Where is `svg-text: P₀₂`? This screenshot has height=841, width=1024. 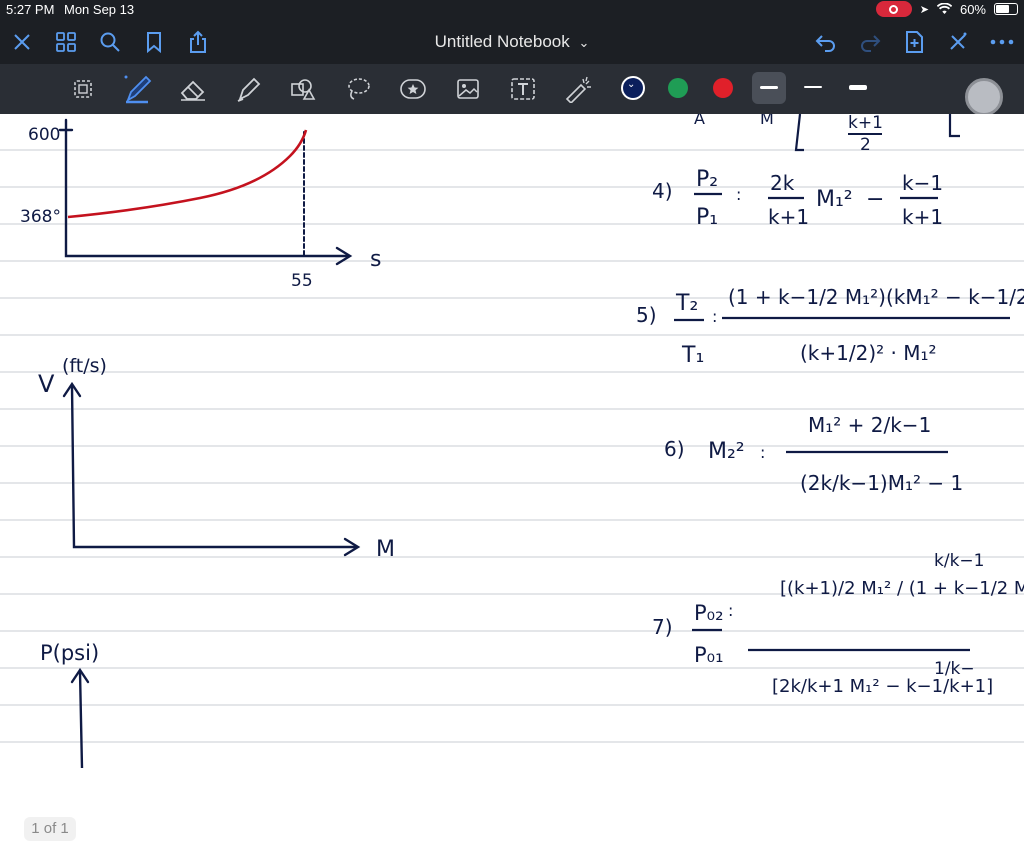 svg-text: P₀₂ is located at coordinates (709, 613).